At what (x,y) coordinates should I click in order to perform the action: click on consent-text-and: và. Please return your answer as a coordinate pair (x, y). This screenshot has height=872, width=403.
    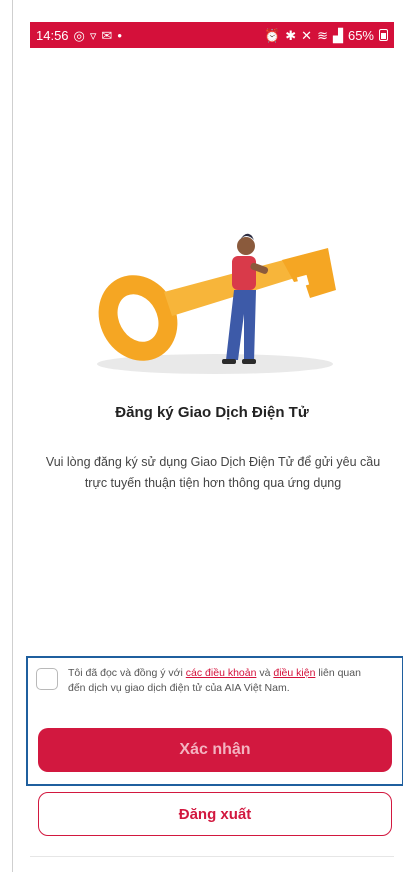
    Looking at the image, I should click on (265, 673).